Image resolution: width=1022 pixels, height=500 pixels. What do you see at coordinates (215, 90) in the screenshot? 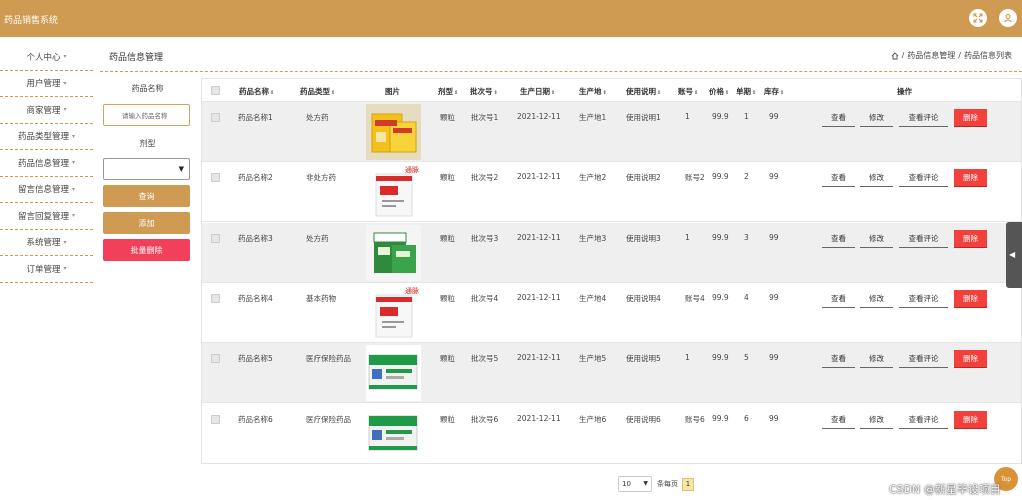
I see `select-all-checkbox` at bounding box center [215, 90].